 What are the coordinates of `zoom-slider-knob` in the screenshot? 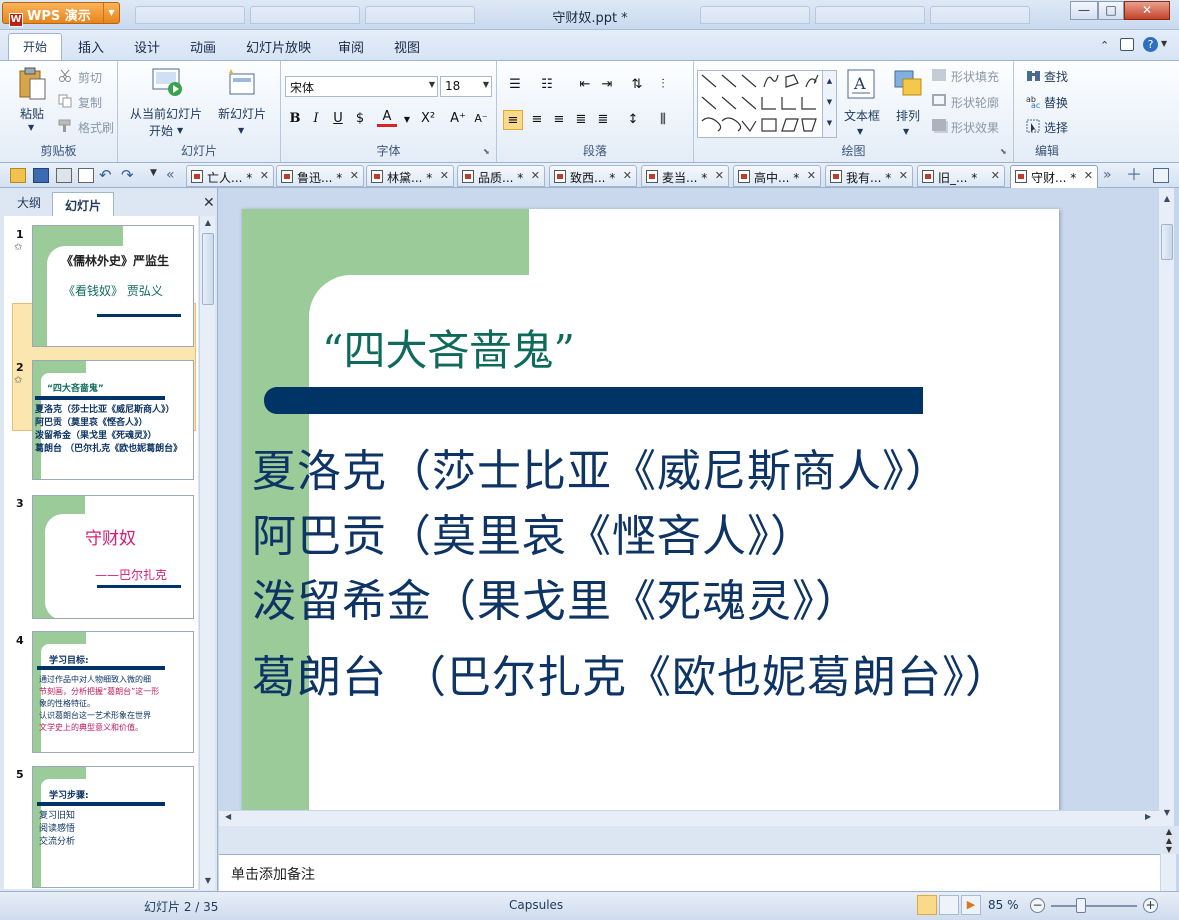 It's located at (1081, 905).